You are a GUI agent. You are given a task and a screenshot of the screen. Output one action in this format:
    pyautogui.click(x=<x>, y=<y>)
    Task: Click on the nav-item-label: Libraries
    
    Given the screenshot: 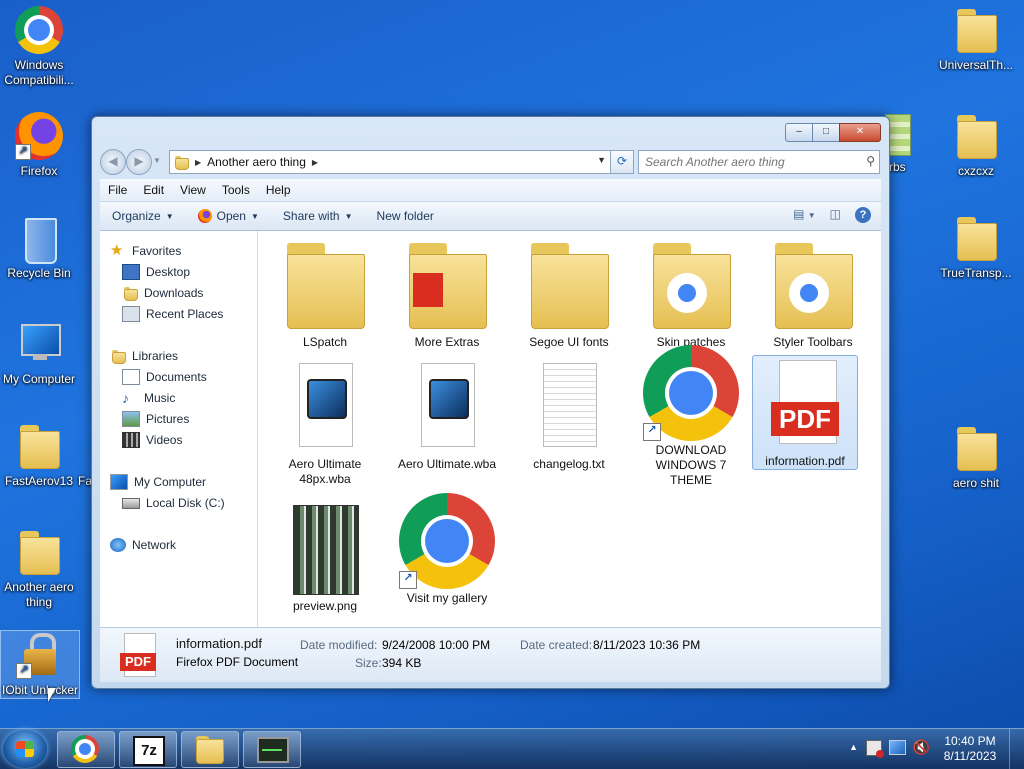 What is the action you would take?
    pyautogui.click(x=155, y=356)
    